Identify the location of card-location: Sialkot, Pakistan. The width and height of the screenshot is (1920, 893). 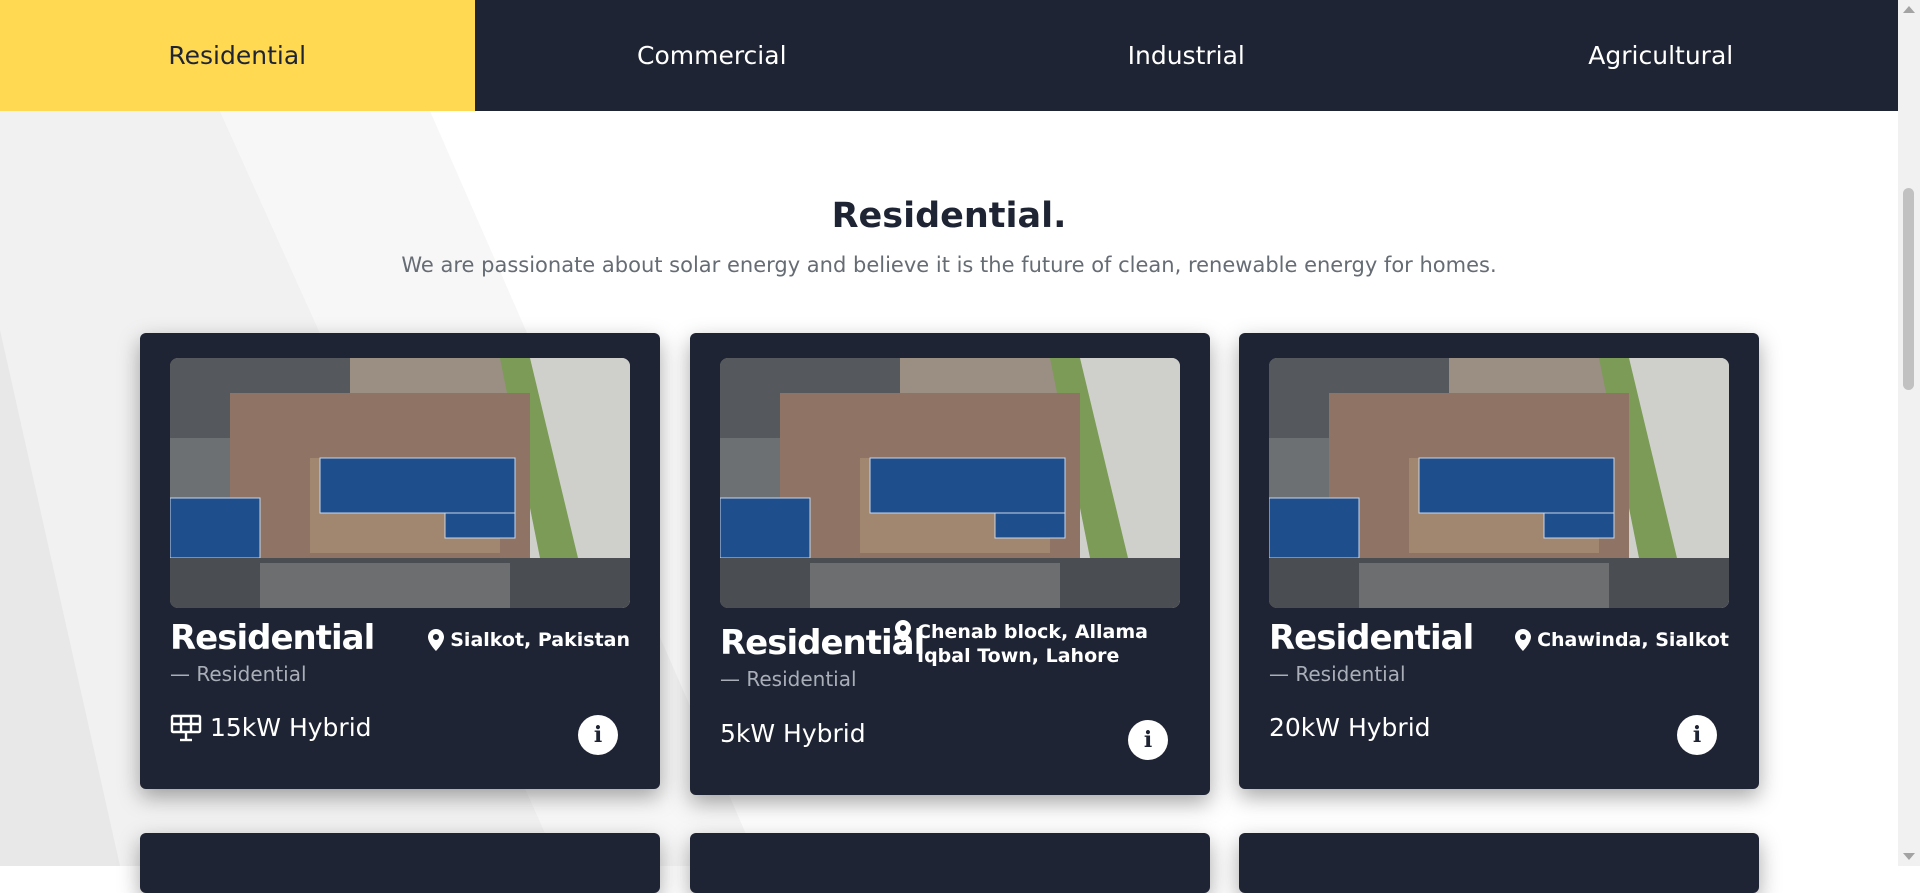
(529, 640).